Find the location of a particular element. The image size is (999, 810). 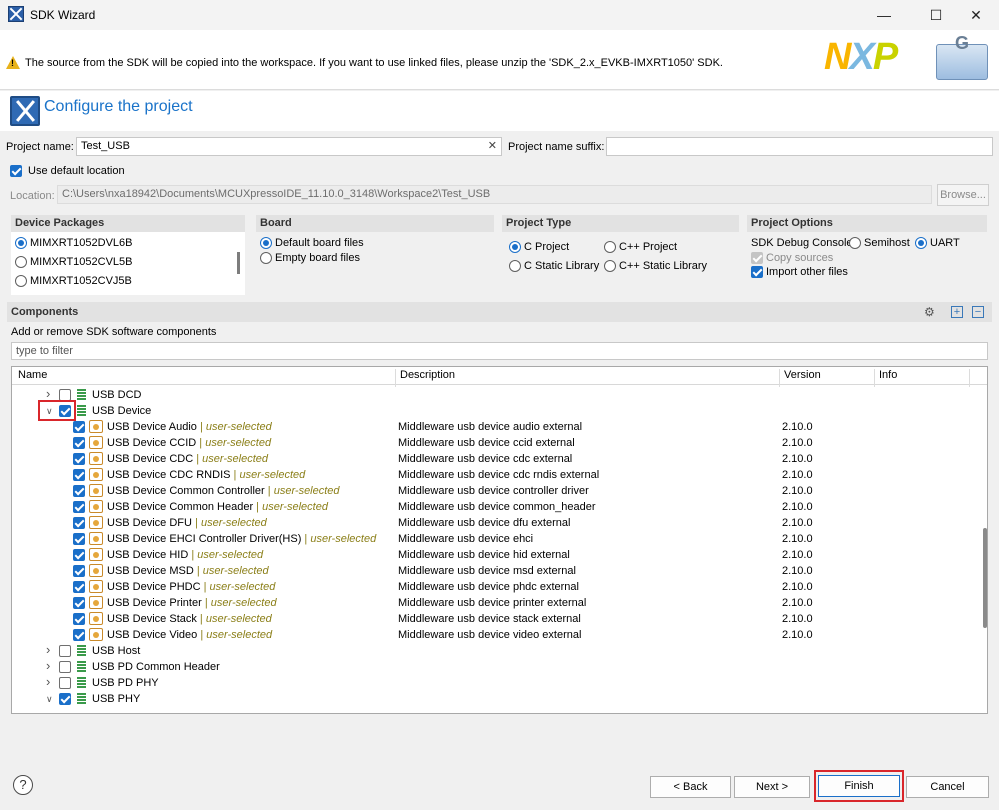

folder-icon: G is located at coordinates (962, 56).